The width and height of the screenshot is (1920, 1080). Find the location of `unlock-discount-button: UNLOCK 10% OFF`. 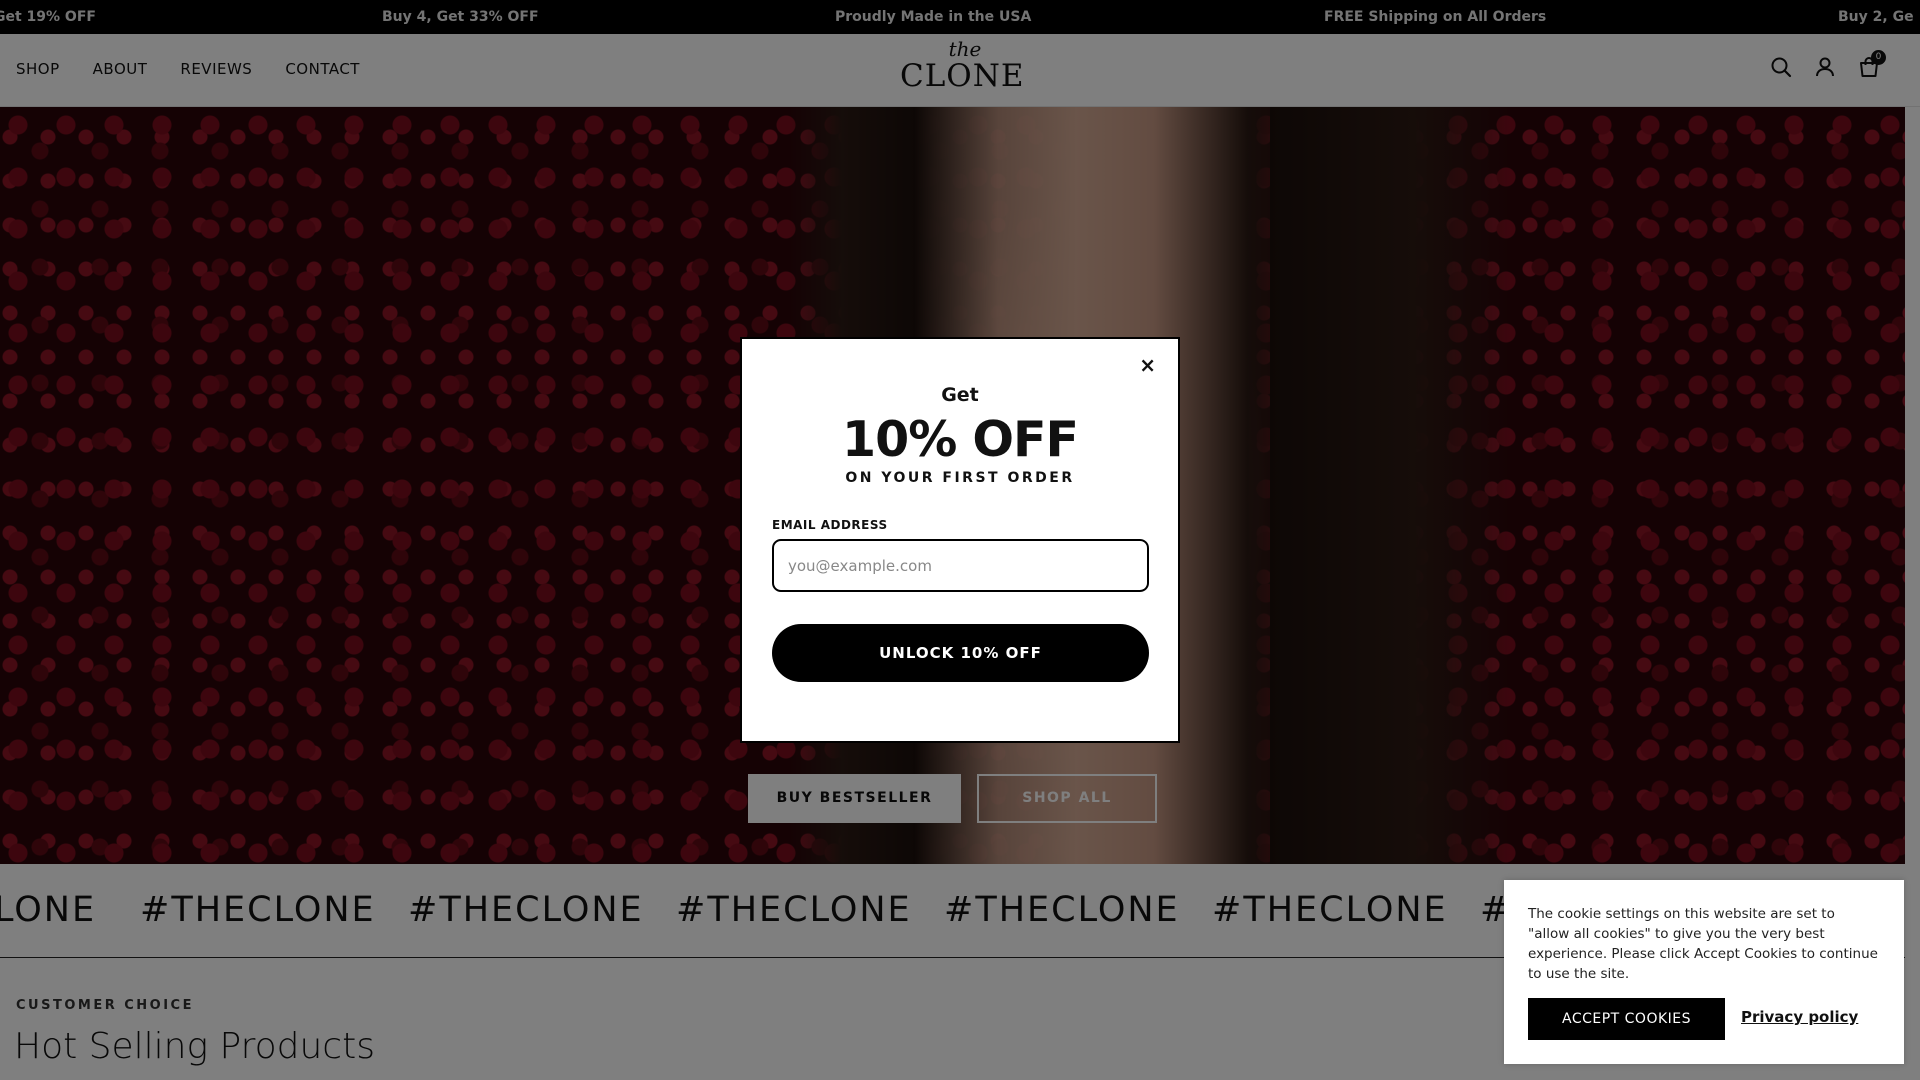

unlock-discount-button: UNLOCK 10% OFF is located at coordinates (960, 653).